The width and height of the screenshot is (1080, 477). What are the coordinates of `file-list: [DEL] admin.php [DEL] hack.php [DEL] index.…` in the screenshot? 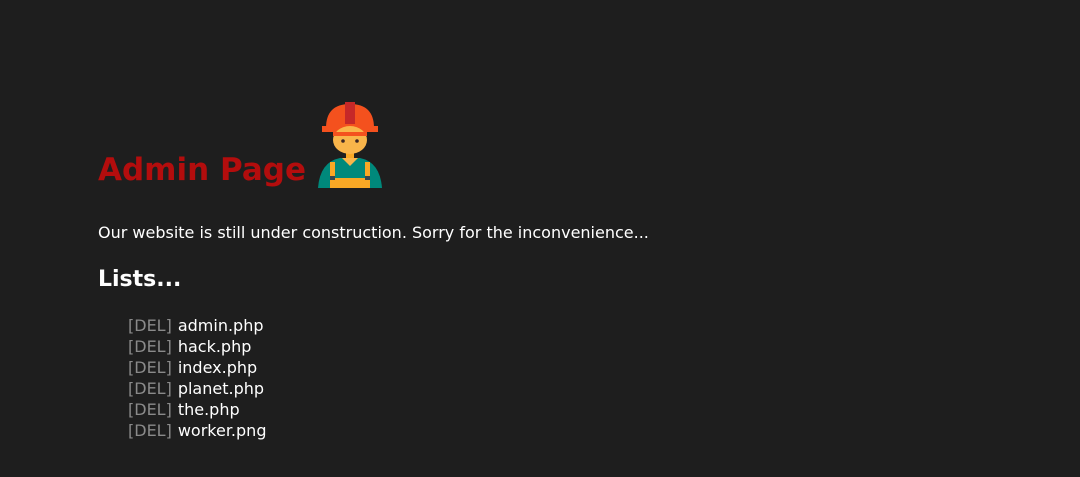 It's located at (197, 378).